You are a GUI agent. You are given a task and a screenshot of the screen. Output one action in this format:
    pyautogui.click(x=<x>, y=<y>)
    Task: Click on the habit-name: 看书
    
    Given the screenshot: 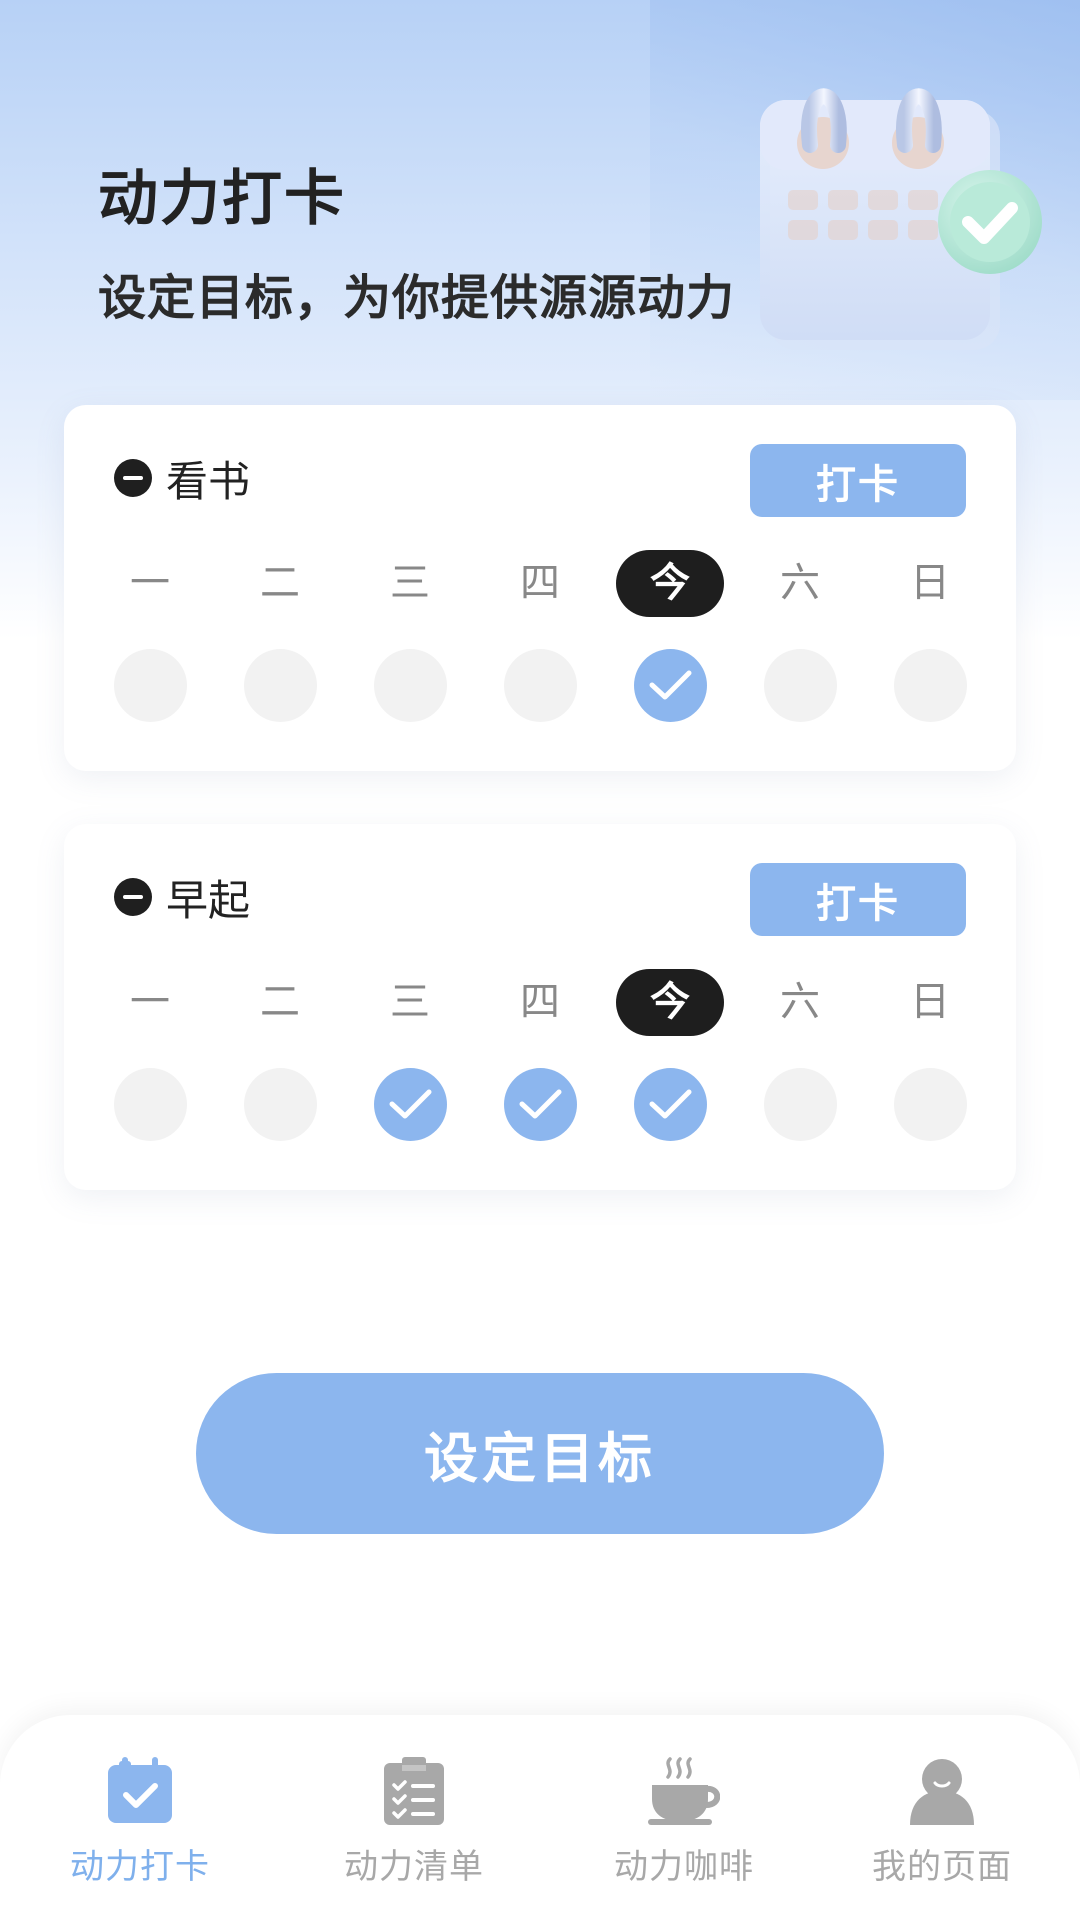 What is the action you would take?
    pyautogui.click(x=208, y=481)
    